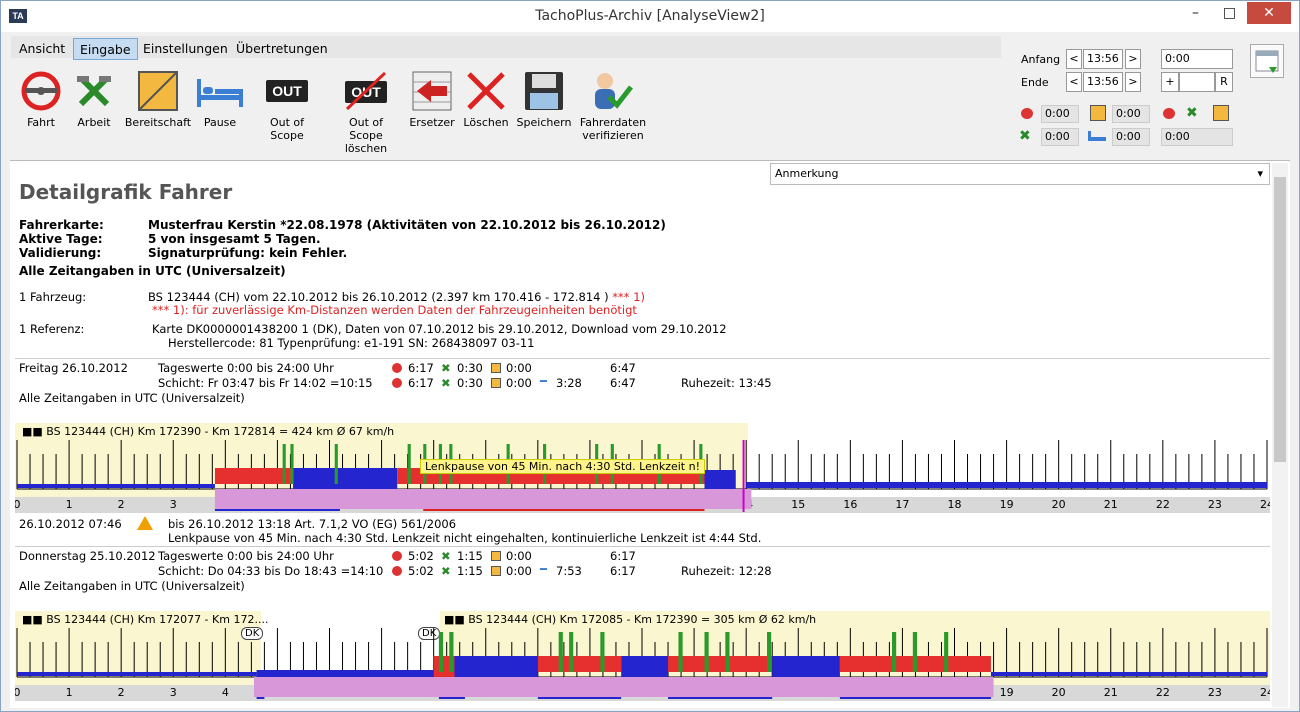  I want to click on pause-small-icon, so click(1097, 136).